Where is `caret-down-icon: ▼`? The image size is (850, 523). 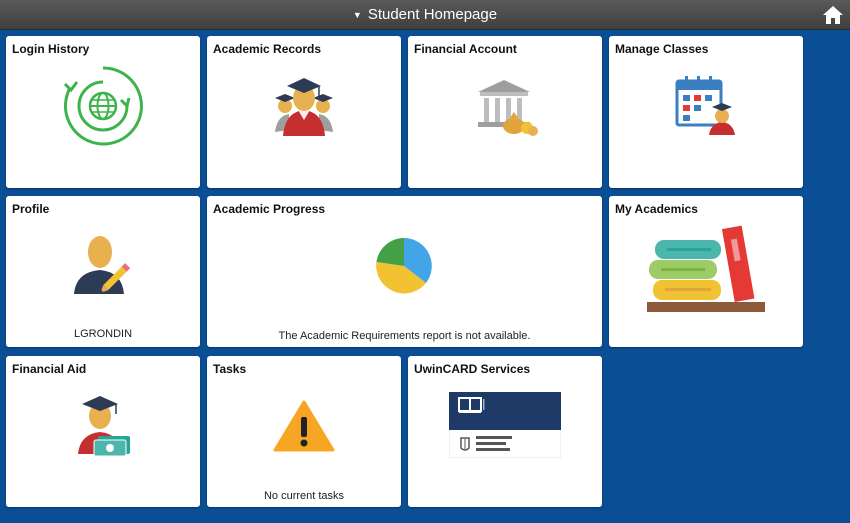
caret-down-icon: ▼ is located at coordinates (357, 14).